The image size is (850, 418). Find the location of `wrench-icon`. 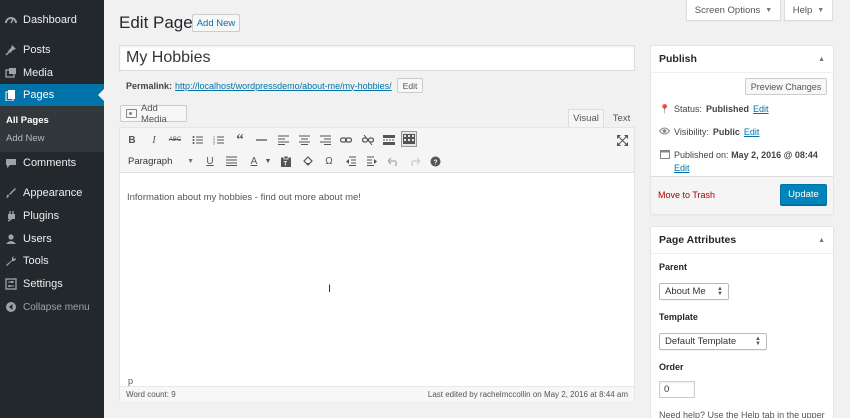

wrench-icon is located at coordinates (11, 261).